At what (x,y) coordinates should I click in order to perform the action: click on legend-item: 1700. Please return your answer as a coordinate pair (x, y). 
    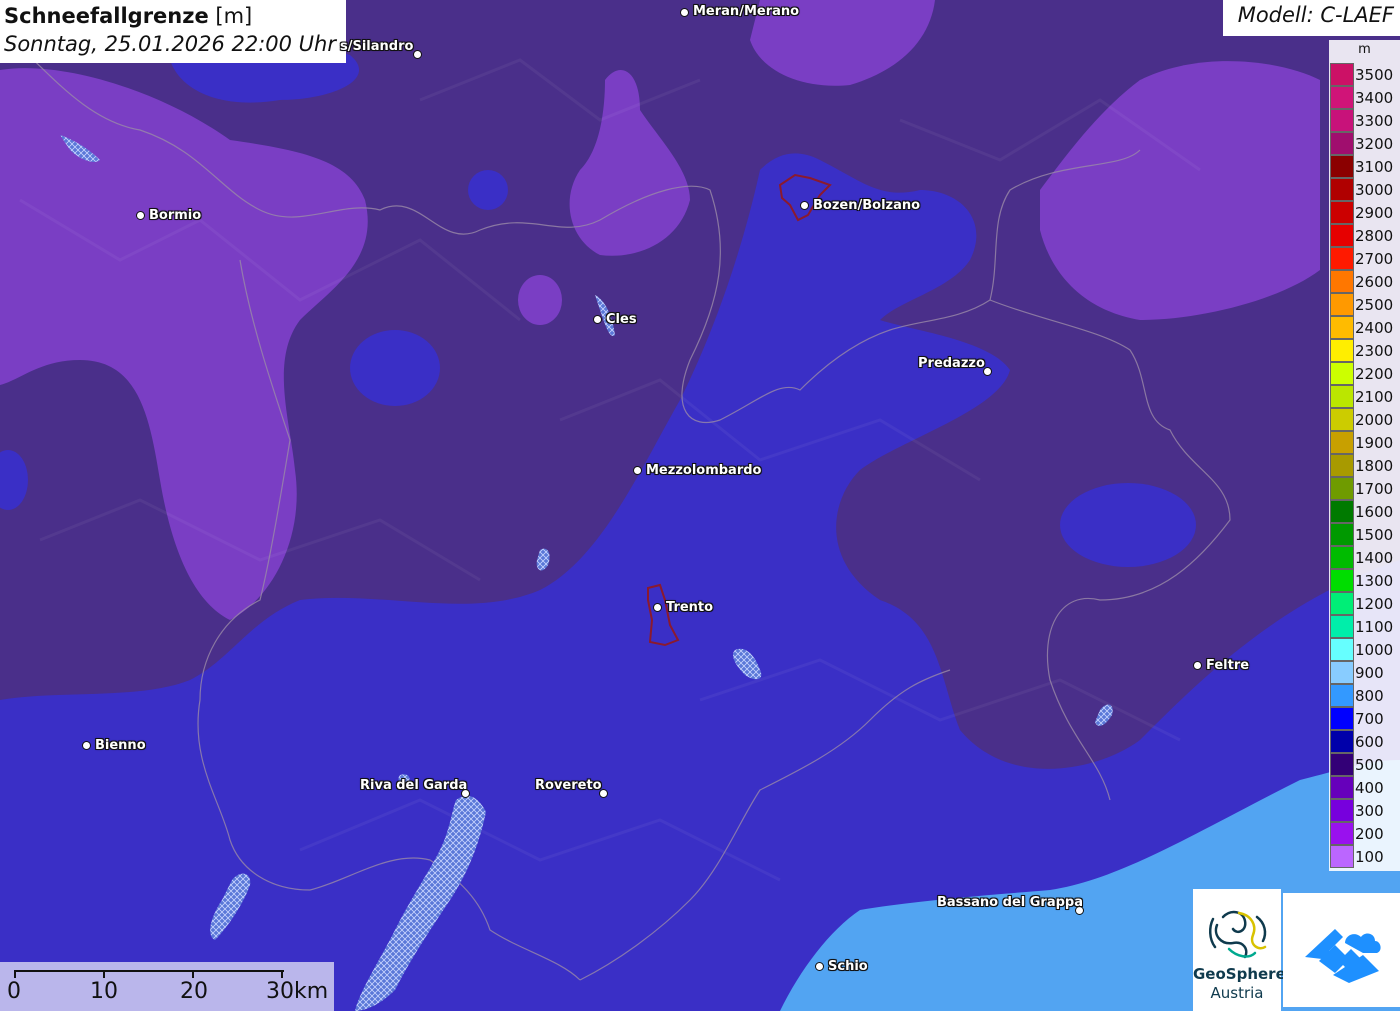
    Looking at the image, I should click on (1364, 488).